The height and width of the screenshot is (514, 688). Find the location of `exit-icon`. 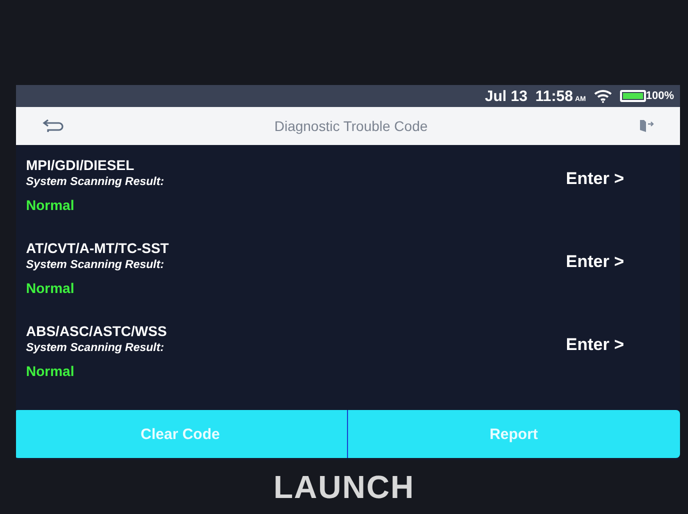

exit-icon is located at coordinates (646, 126).